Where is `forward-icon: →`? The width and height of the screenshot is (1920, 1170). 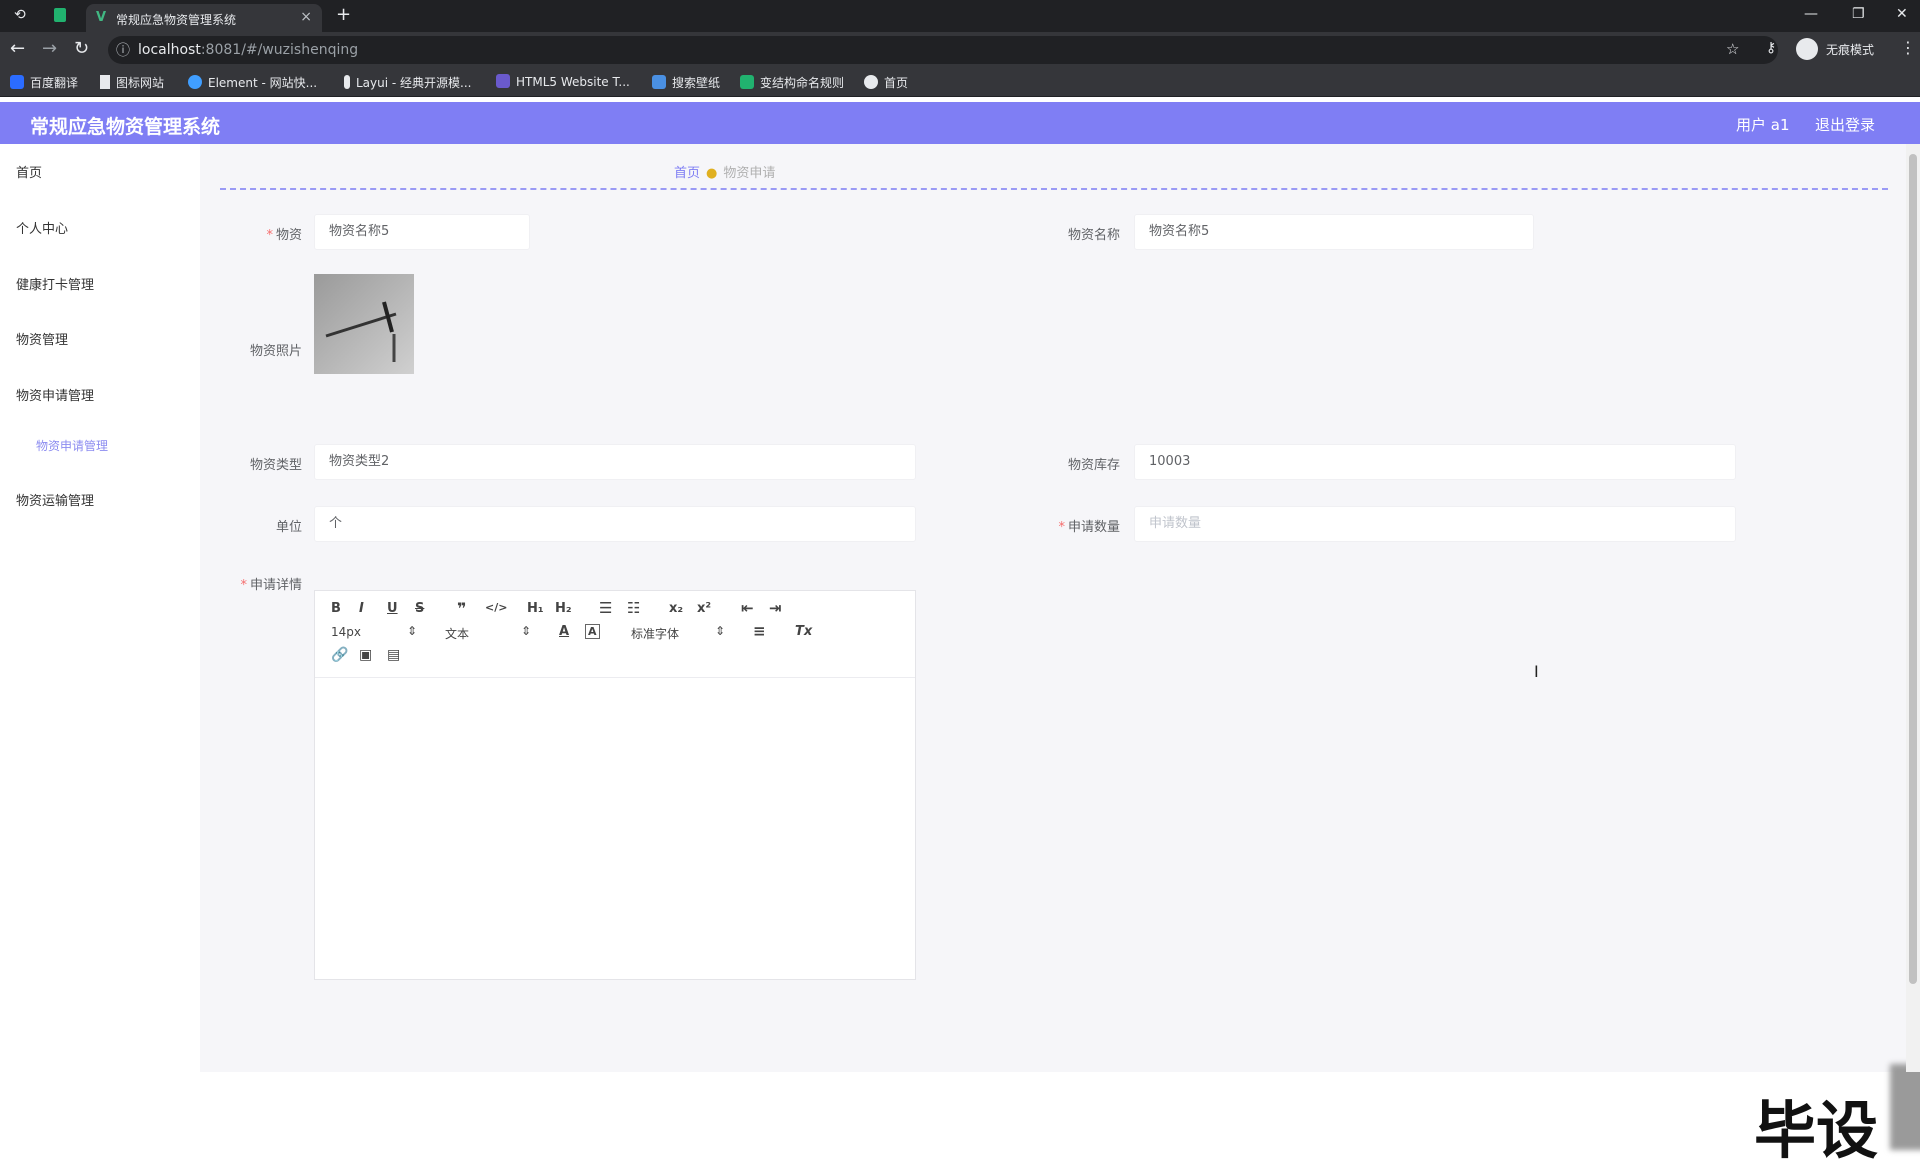
forward-icon: → is located at coordinates (49, 48).